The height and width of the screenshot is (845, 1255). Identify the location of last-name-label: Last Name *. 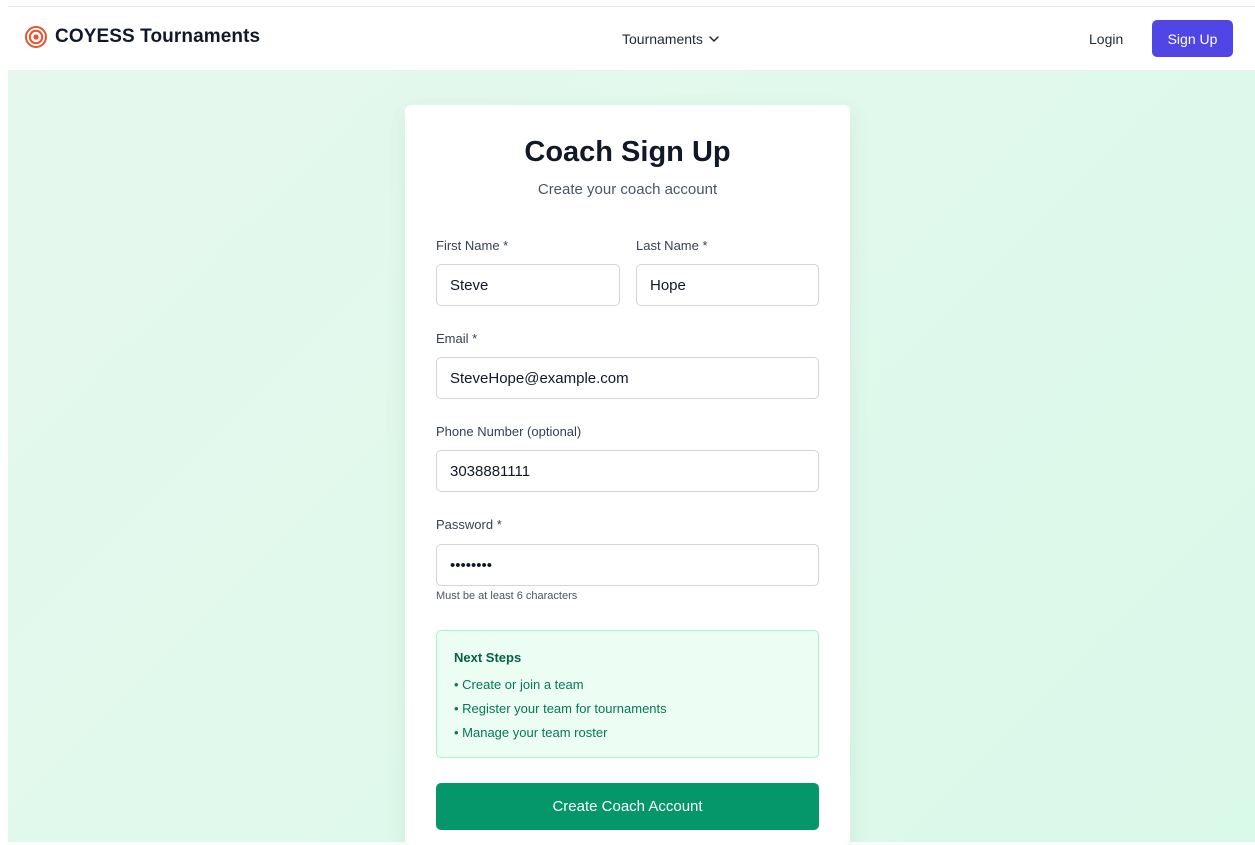
(672, 245).